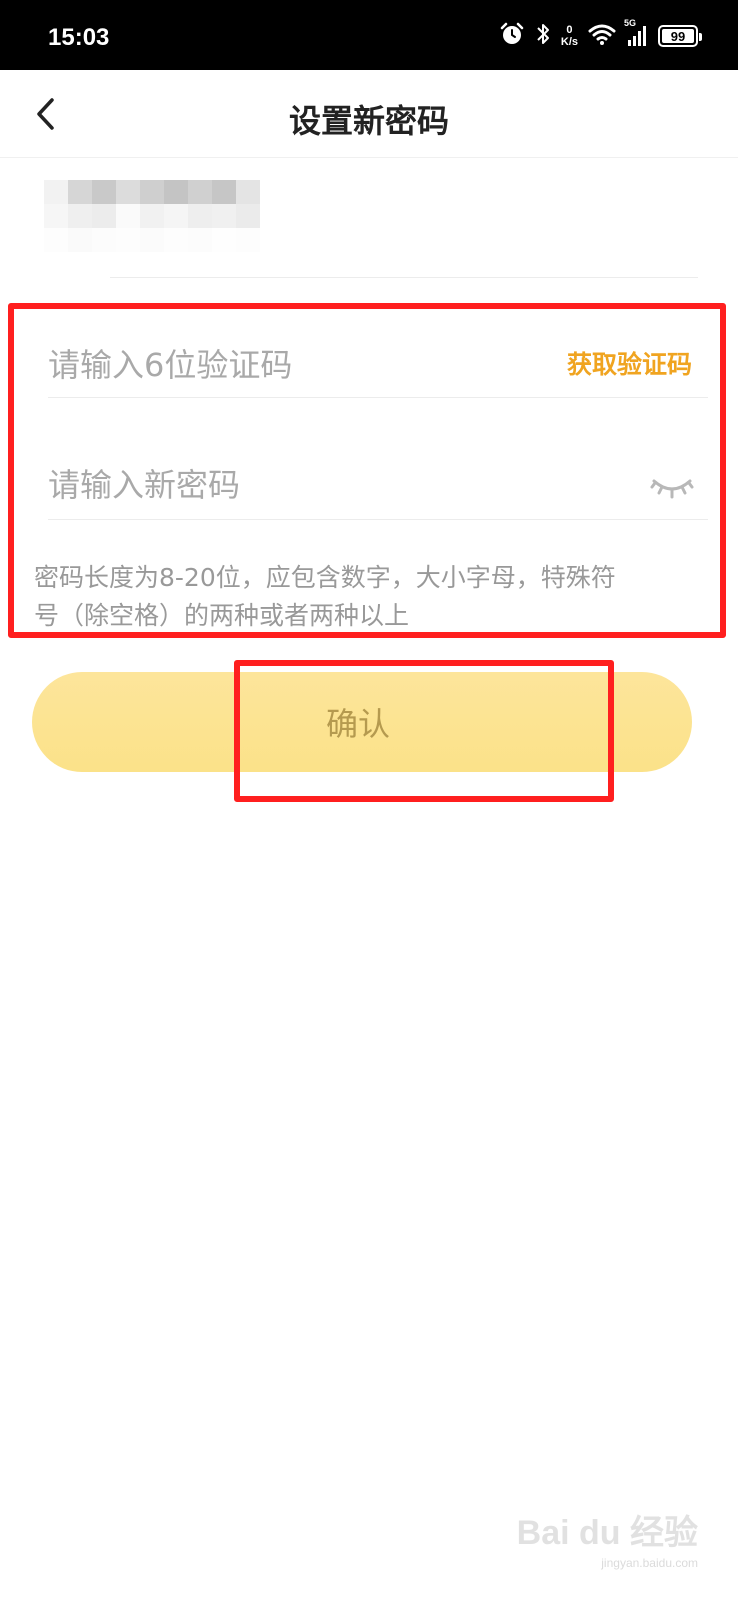  Describe the element at coordinates (569, 42) in the screenshot. I see `net-speed-unit: K/s` at that location.